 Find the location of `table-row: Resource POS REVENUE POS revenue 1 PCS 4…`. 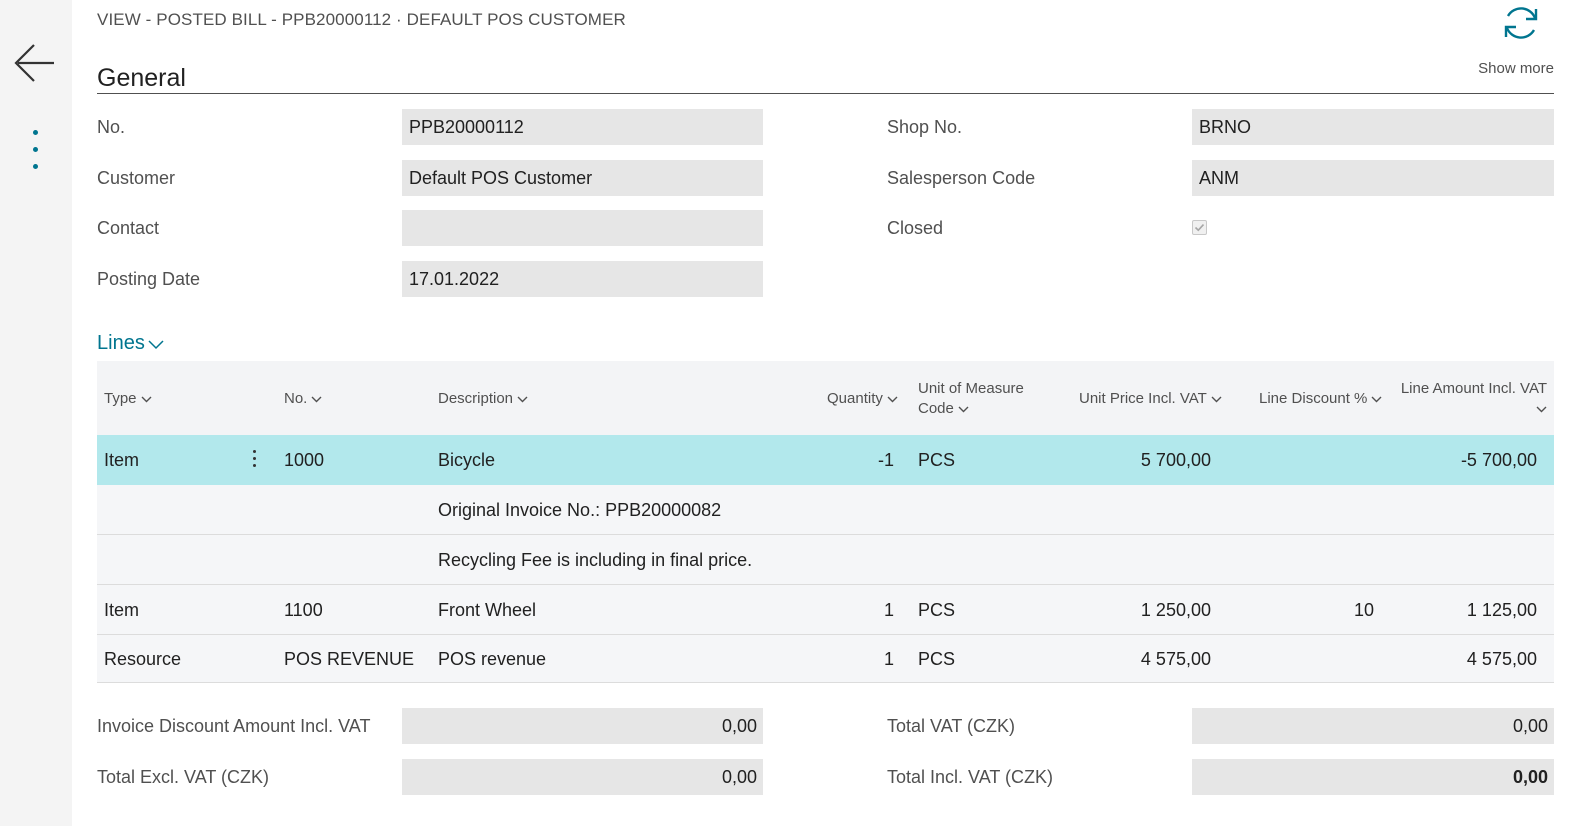

table-row: Resource POS REVENUE POS revenue 1 PCS 4… is located at coordinates (825, 659).